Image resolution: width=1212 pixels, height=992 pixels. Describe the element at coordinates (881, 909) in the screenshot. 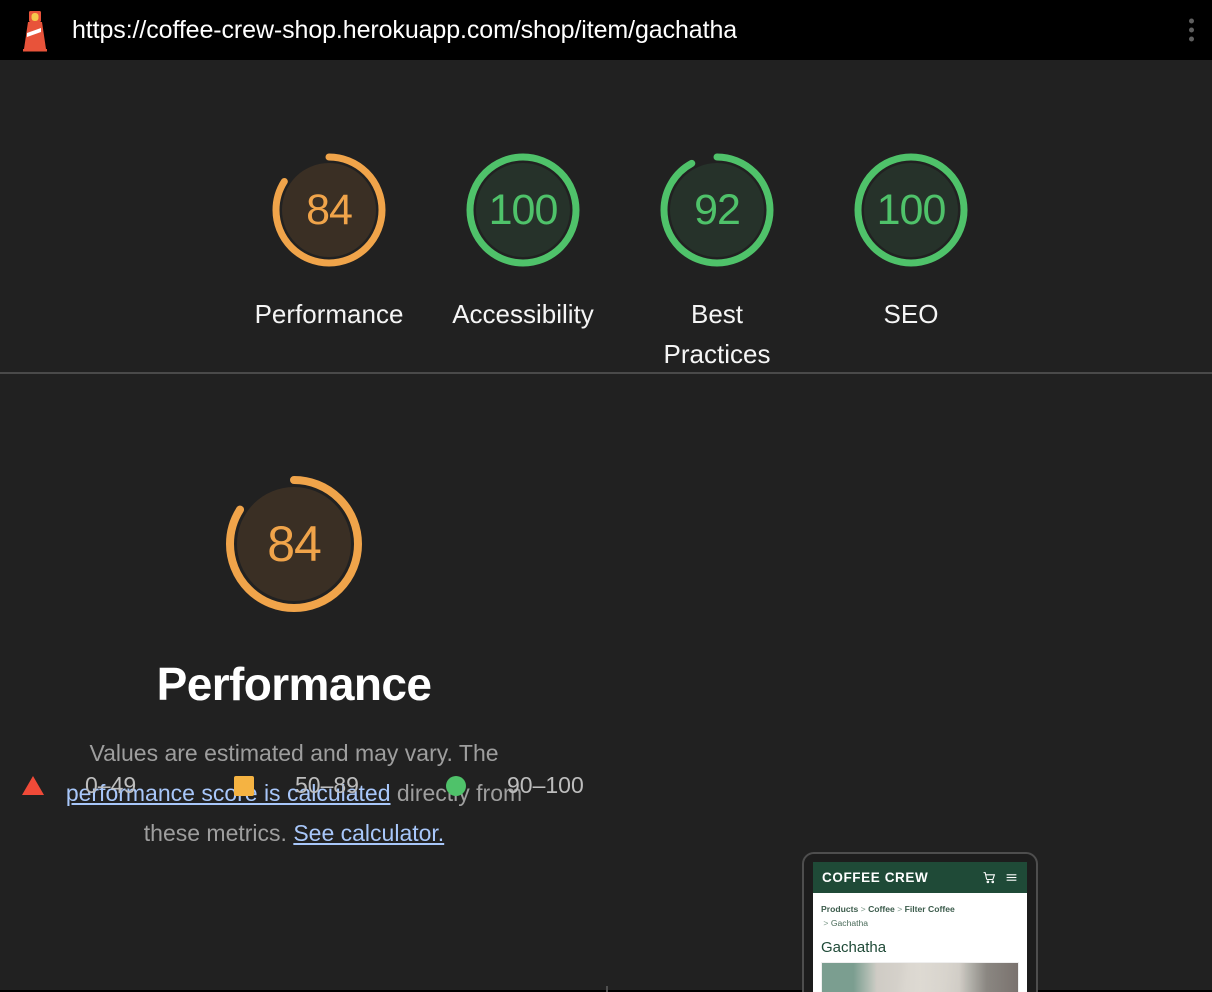

I see `breadcrumb-item-coffee: Coffee` at that location.